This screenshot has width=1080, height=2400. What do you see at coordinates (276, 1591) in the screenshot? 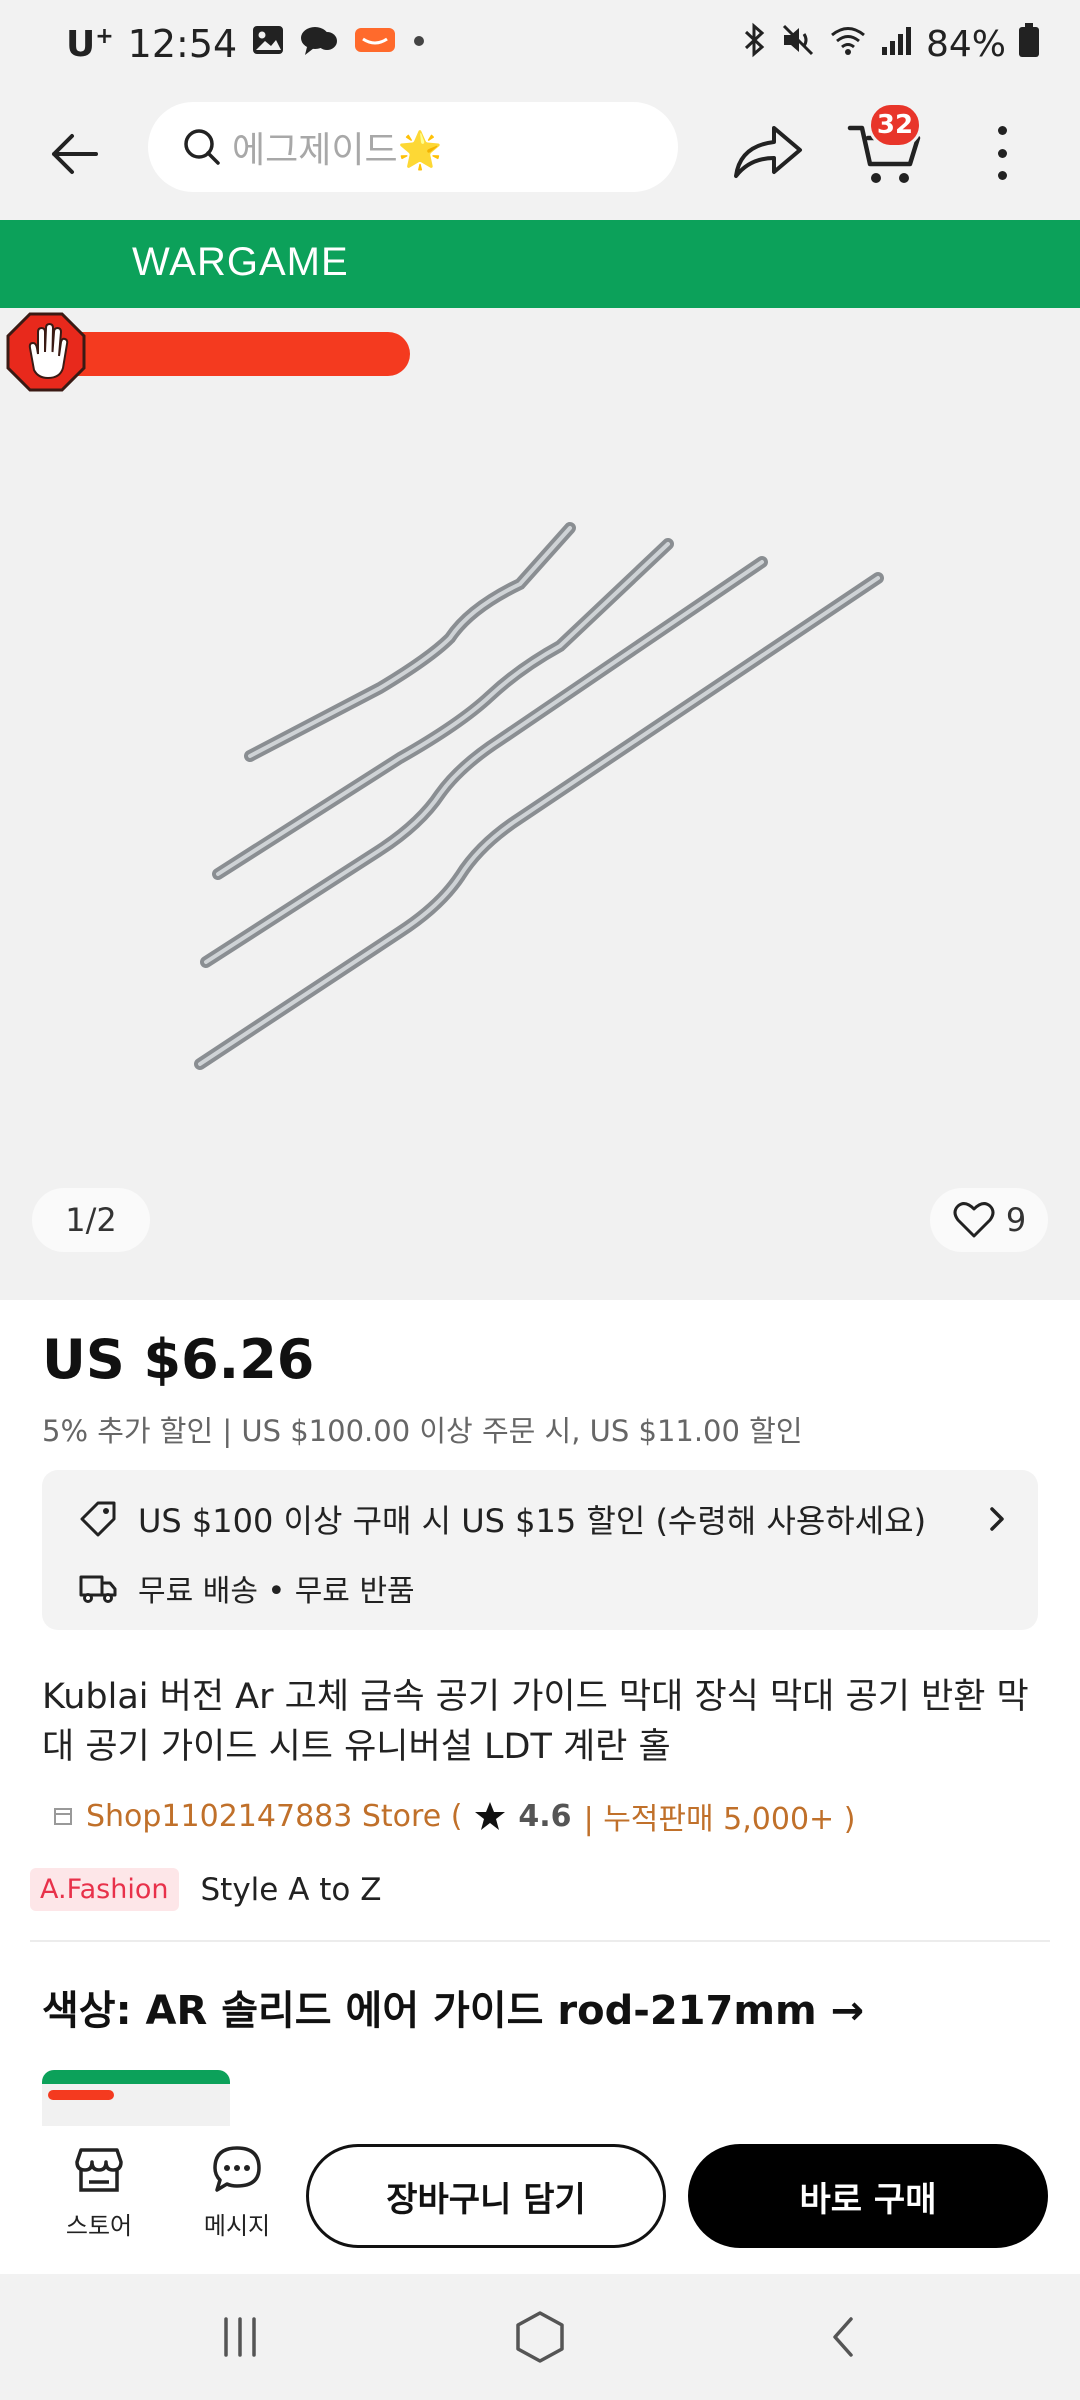
I see `shipping-text: 무료 배송 • 무료 반품` at bounding box center [276, 1591].